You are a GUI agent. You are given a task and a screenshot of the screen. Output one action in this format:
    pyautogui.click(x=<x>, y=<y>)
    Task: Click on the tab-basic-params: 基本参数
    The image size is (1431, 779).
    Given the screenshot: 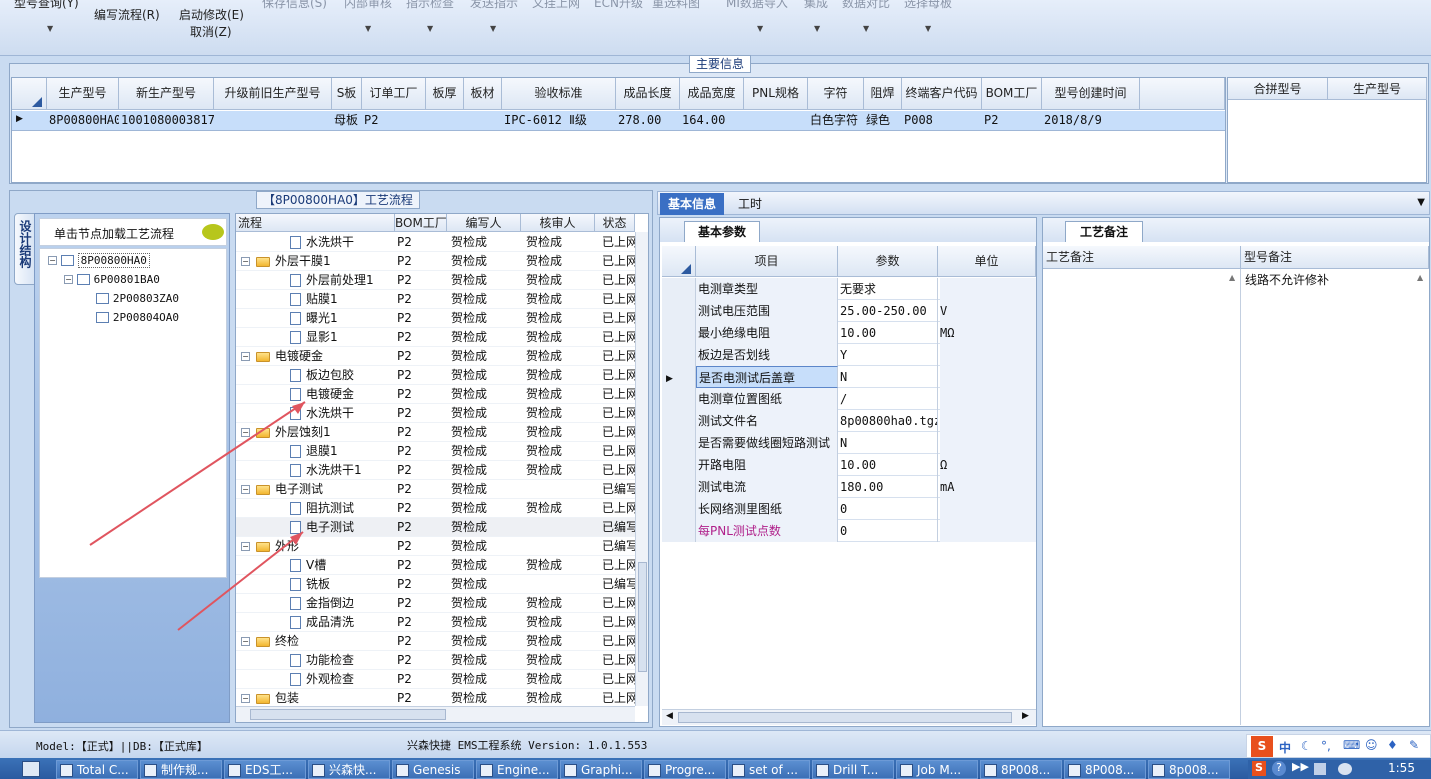 What is the action you would take?
    pyautogui.click(x=722, y=231)
    